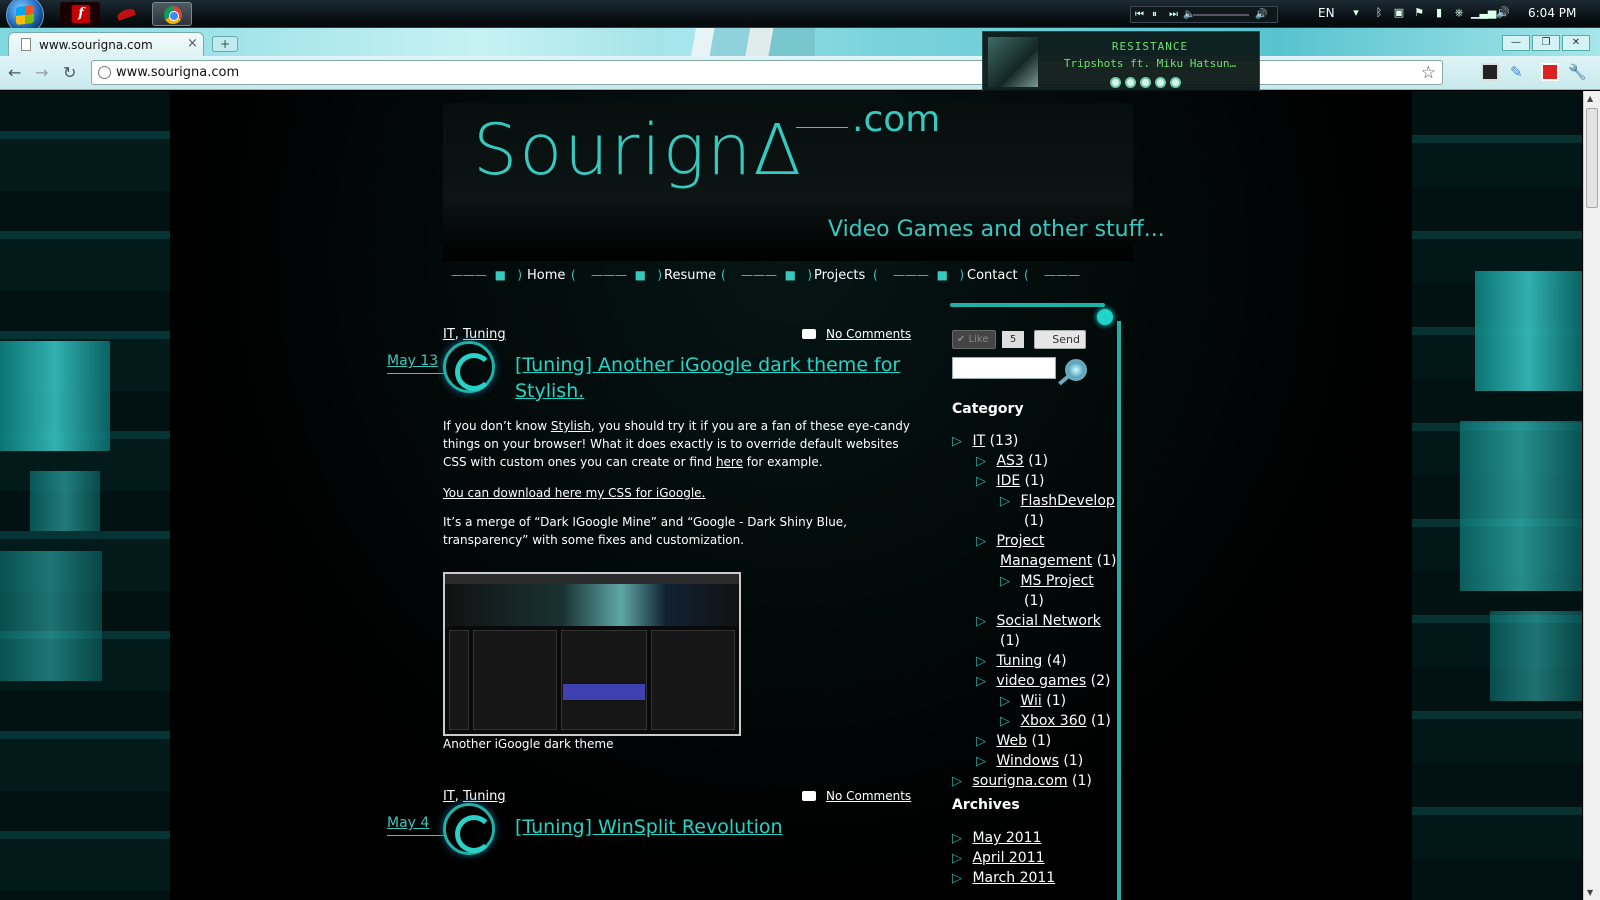  What do you see at coordinates (1004, 368) in the screenshot?
I see `search-input` at bounding box center [1004, 368].